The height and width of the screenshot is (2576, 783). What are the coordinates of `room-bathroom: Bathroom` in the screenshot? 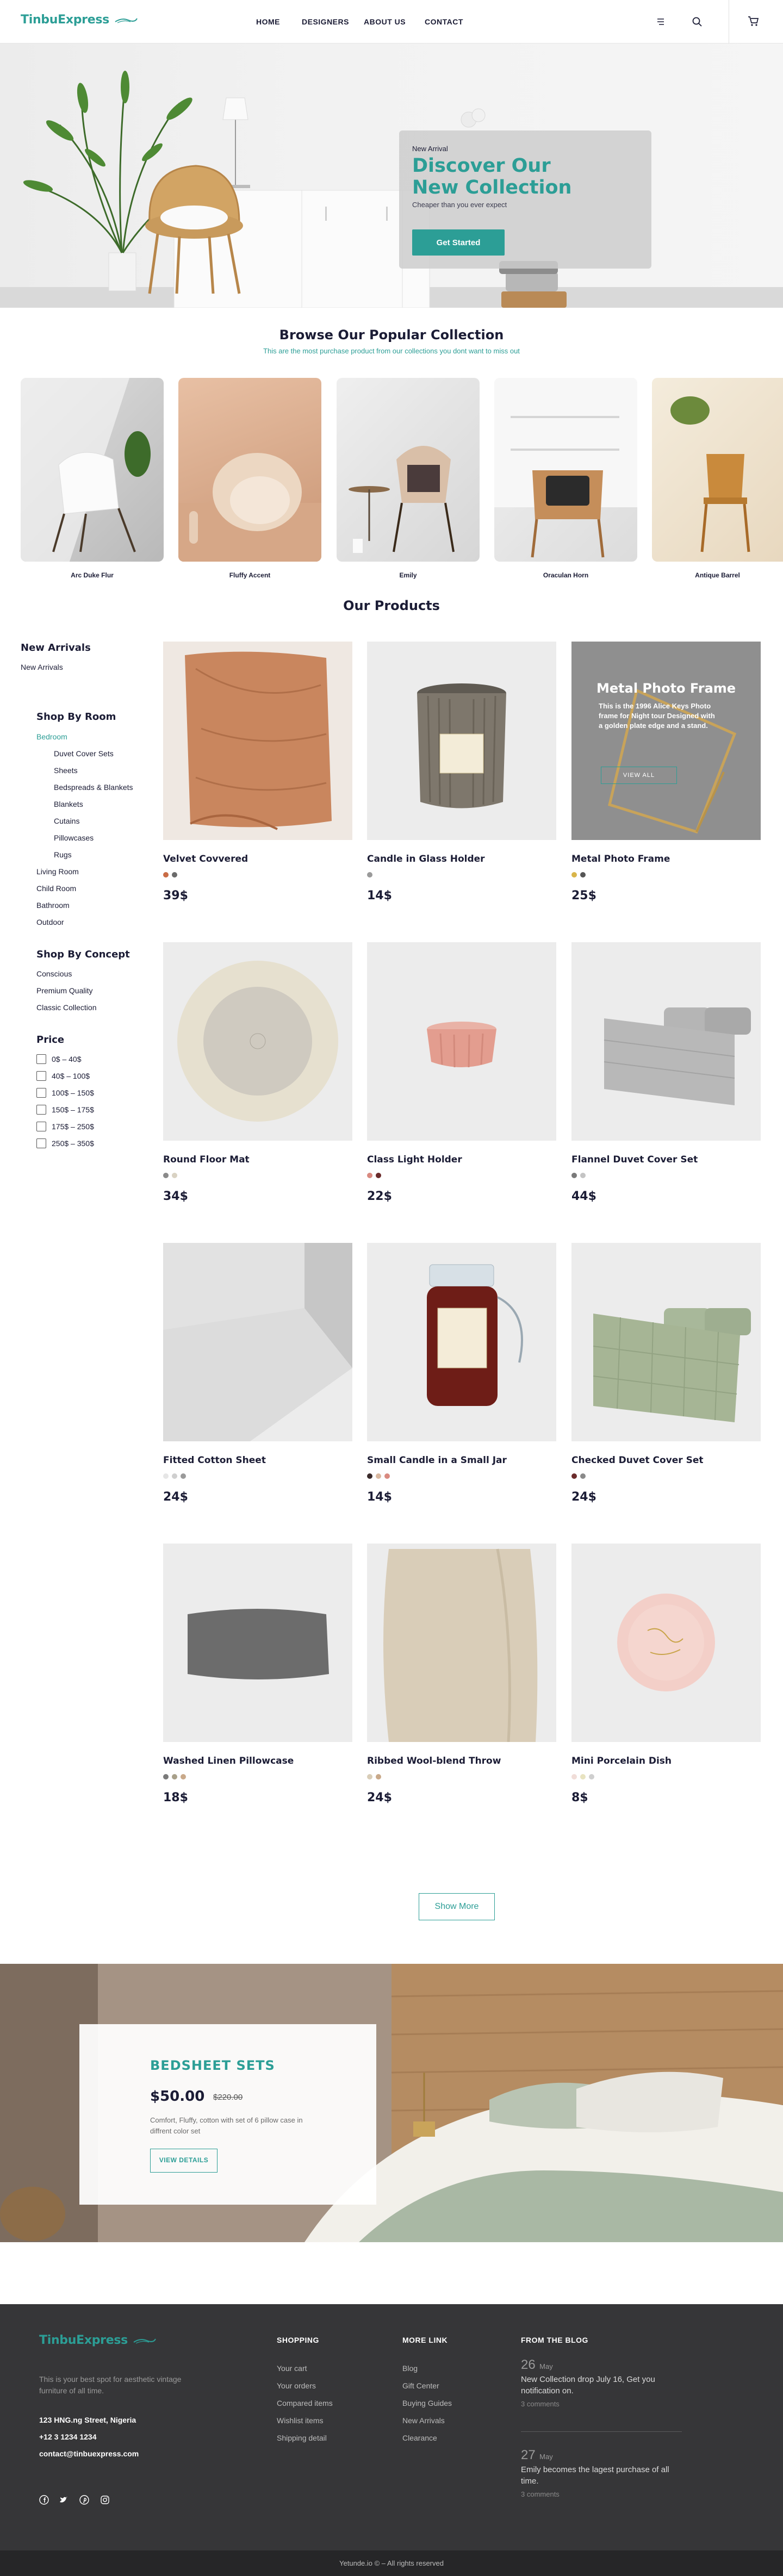 It's located at (53, 905).